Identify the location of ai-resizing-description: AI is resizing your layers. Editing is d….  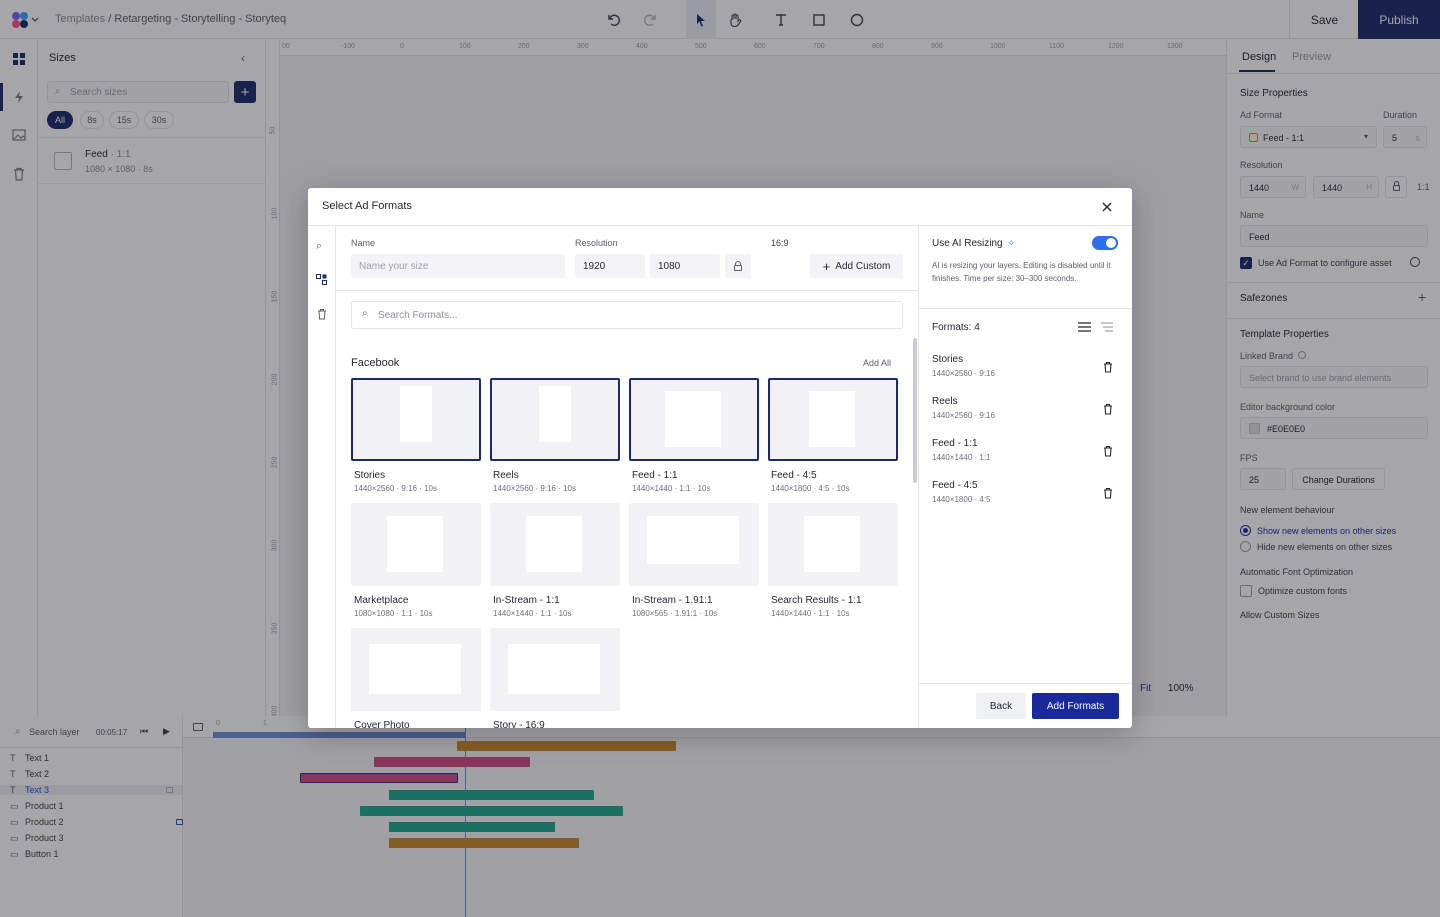
(1021, 272).